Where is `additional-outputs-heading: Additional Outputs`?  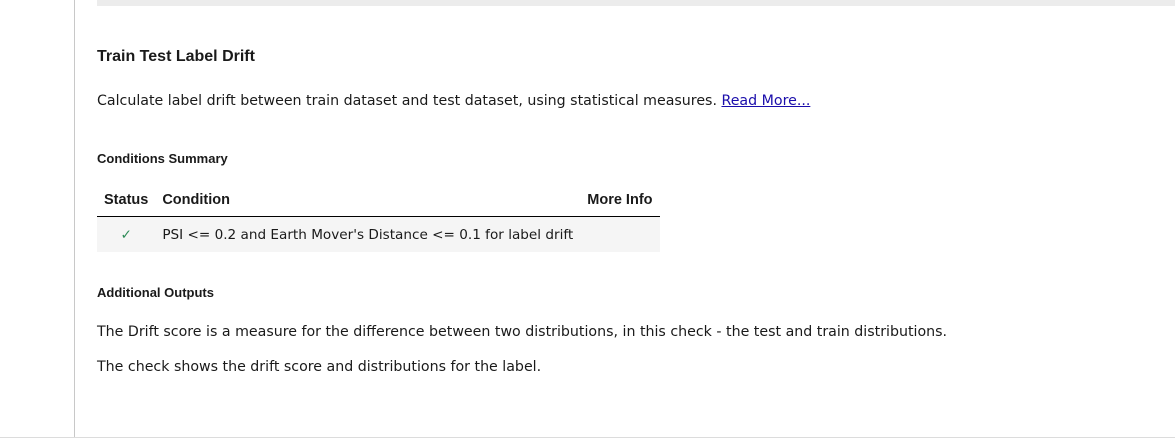 additional-outputs-heading: Additional Outputs is located at coordinates (155, 292).